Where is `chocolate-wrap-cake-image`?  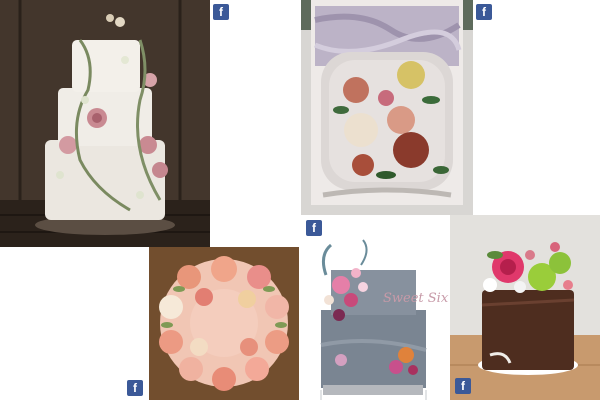 chocolate-wrap-cake-image is located at coordinates (525, 307).